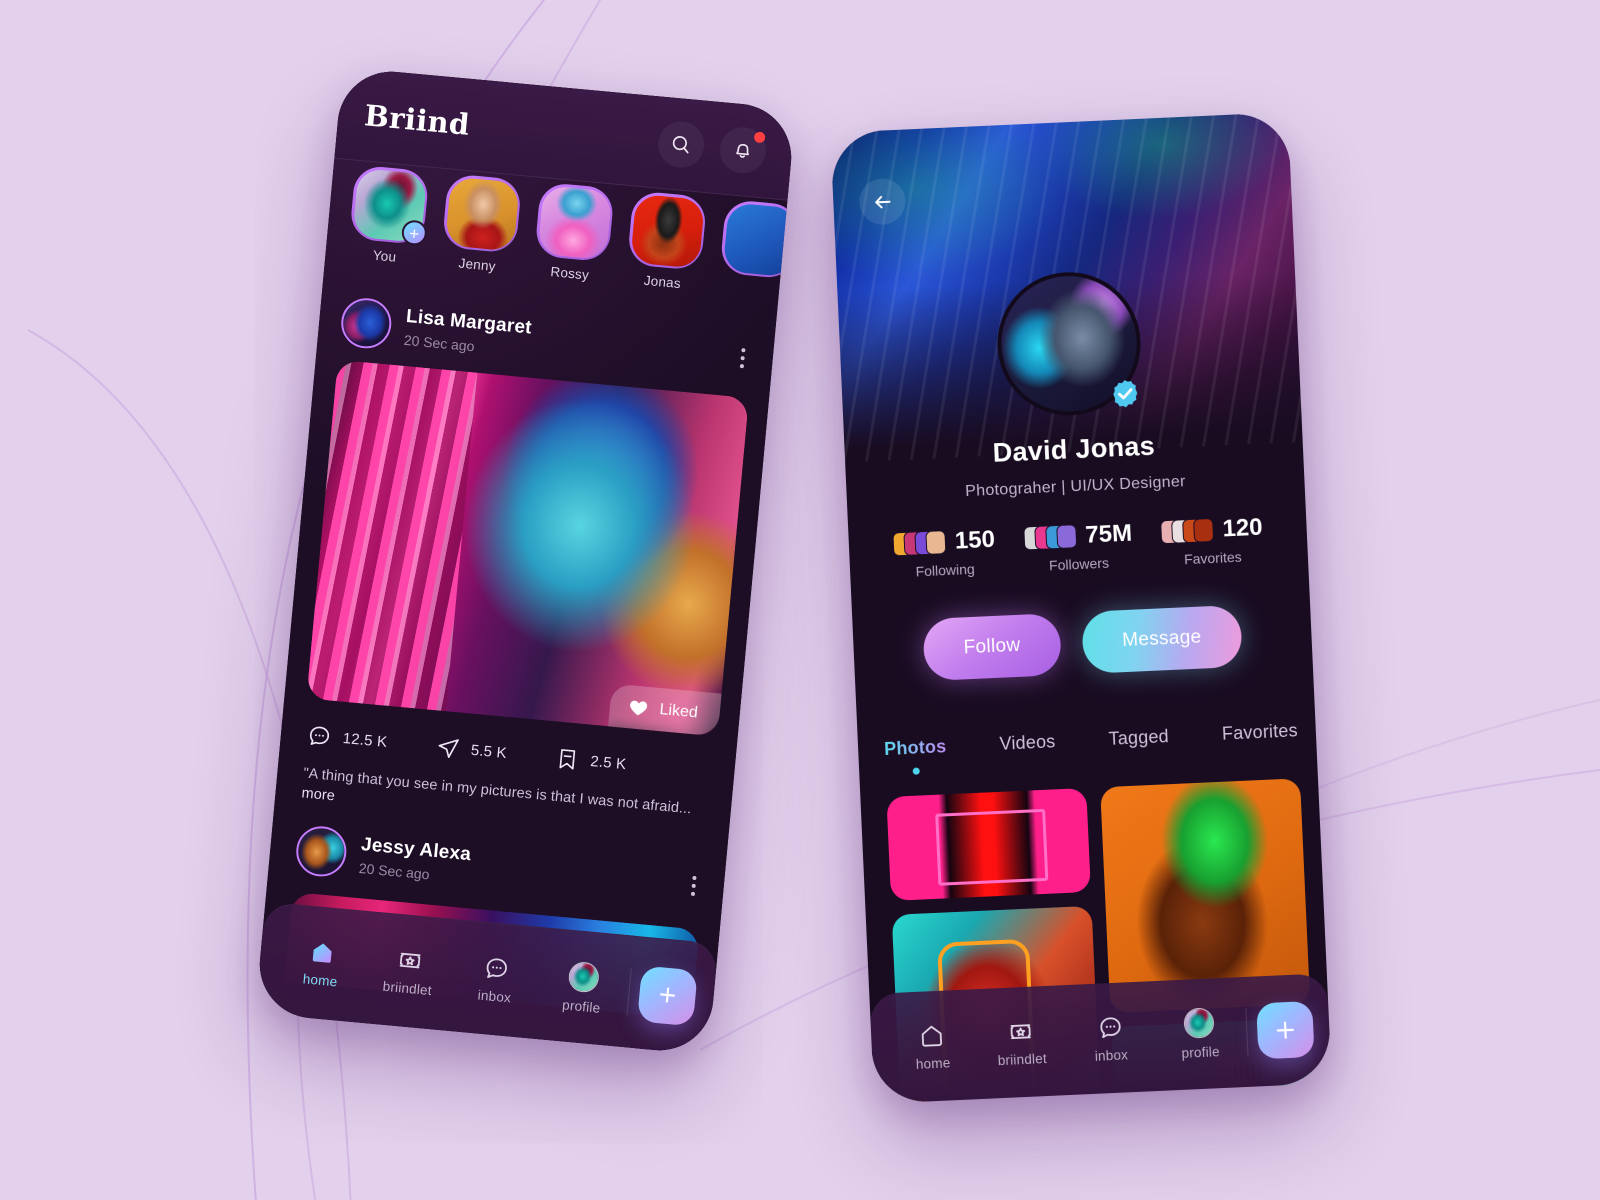  Describe the element at coordinates (1187, 531) in the screenshot. I see `favorites-thumbnails` at that location.